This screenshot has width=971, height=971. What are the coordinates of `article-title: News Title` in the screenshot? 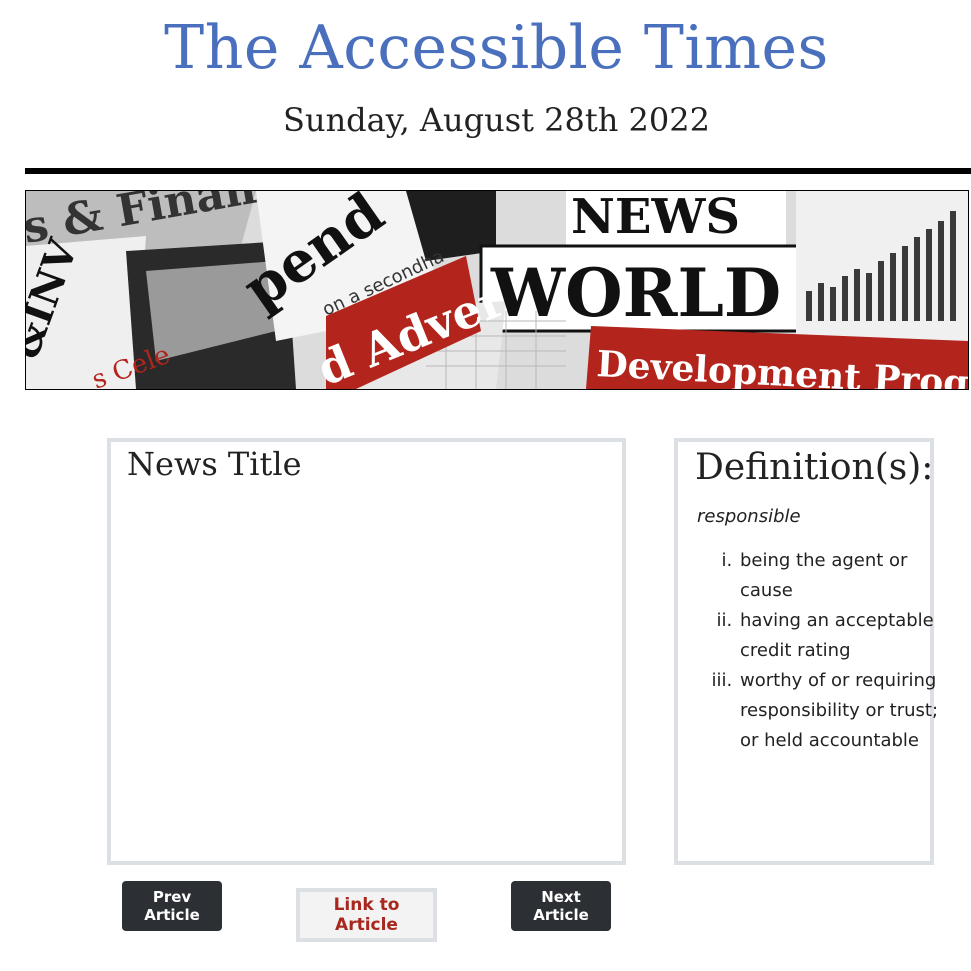 It's located at (214, 464).